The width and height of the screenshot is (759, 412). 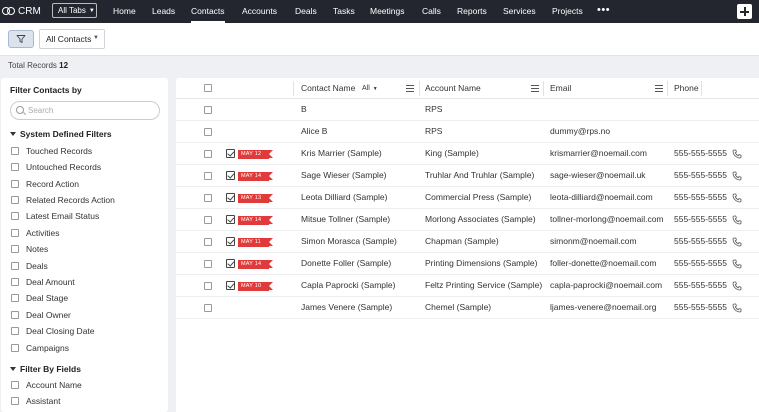 I want to click on filter-account-name: Account Name, so click(x=46, y=385).